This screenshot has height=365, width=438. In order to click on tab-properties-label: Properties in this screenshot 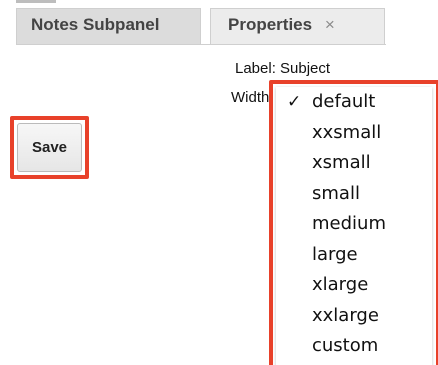, I will do `click(270, 24)`.